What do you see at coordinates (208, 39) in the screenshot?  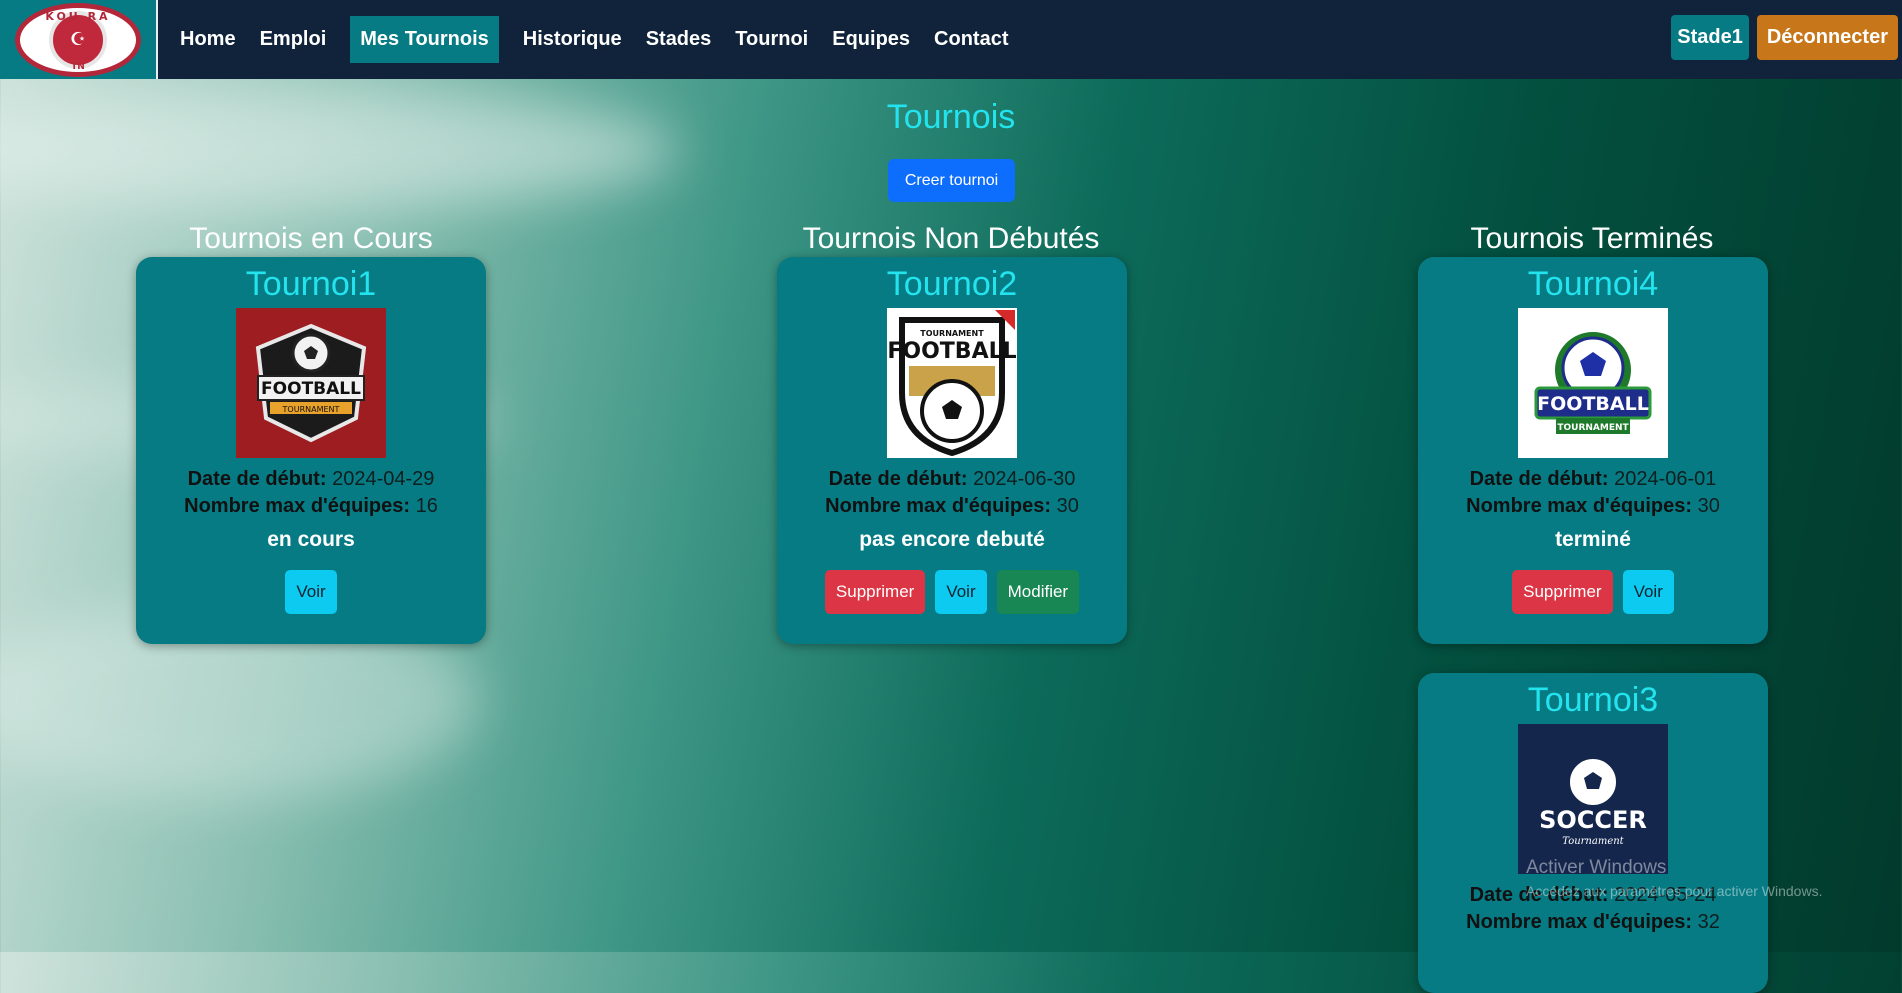 I see `nav-home: Home` at bounding box center [208, 39].